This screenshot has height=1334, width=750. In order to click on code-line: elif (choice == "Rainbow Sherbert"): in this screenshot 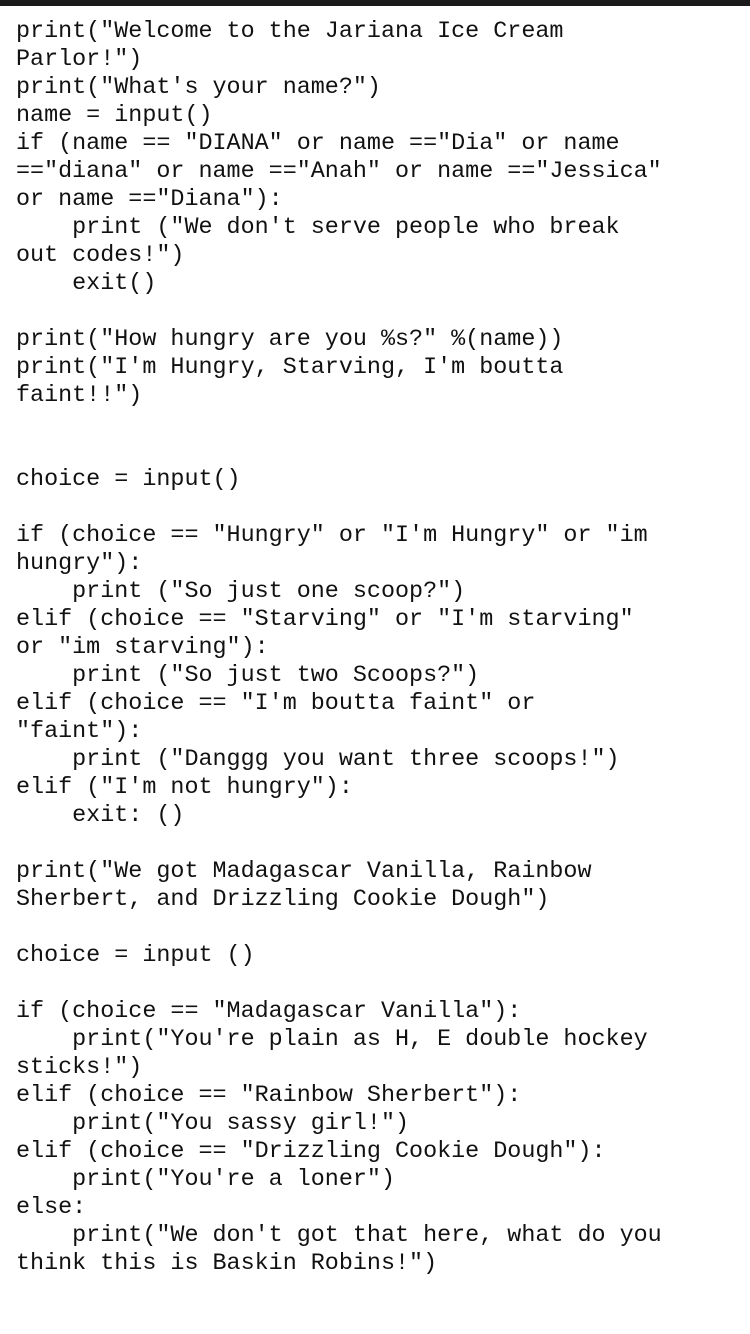, I will do `click(269, 1096)`.